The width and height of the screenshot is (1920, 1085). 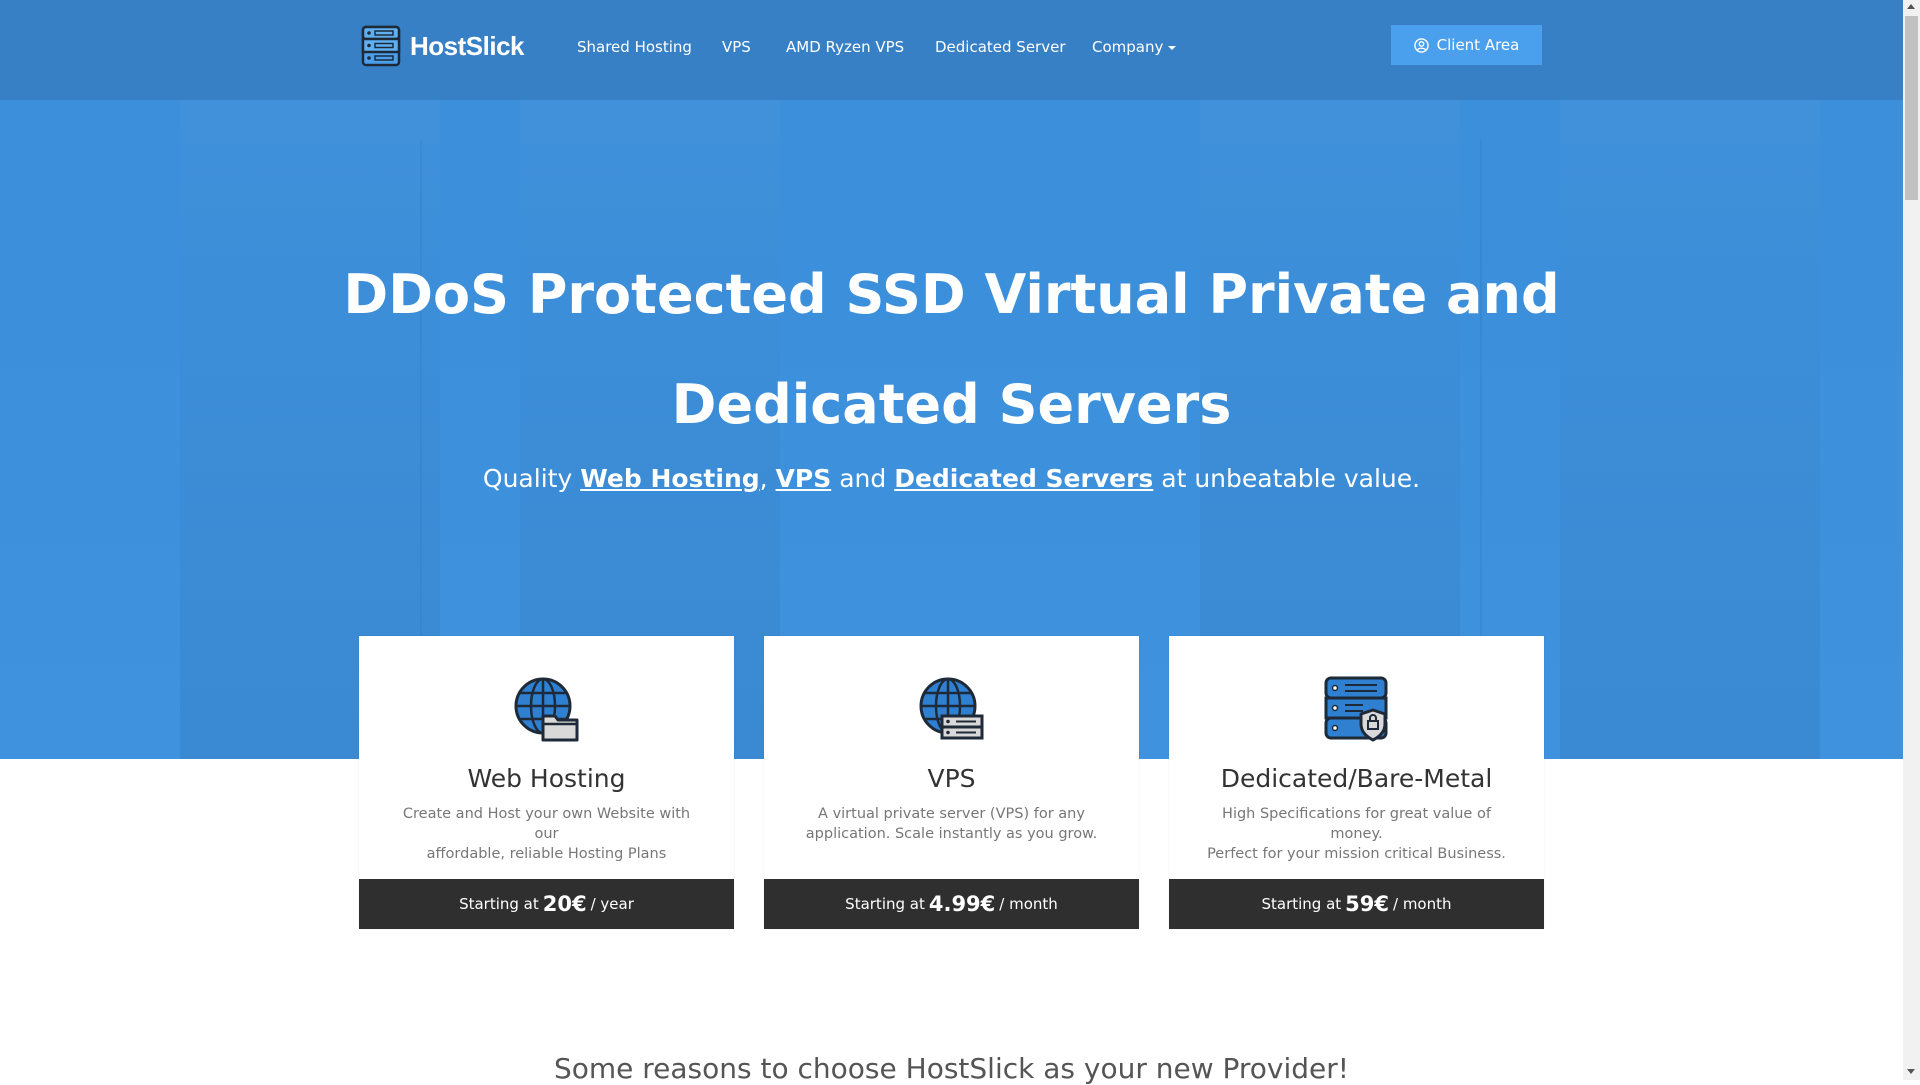 I want to click on brand-logo: HostSlick, so click(x=442, y=46).